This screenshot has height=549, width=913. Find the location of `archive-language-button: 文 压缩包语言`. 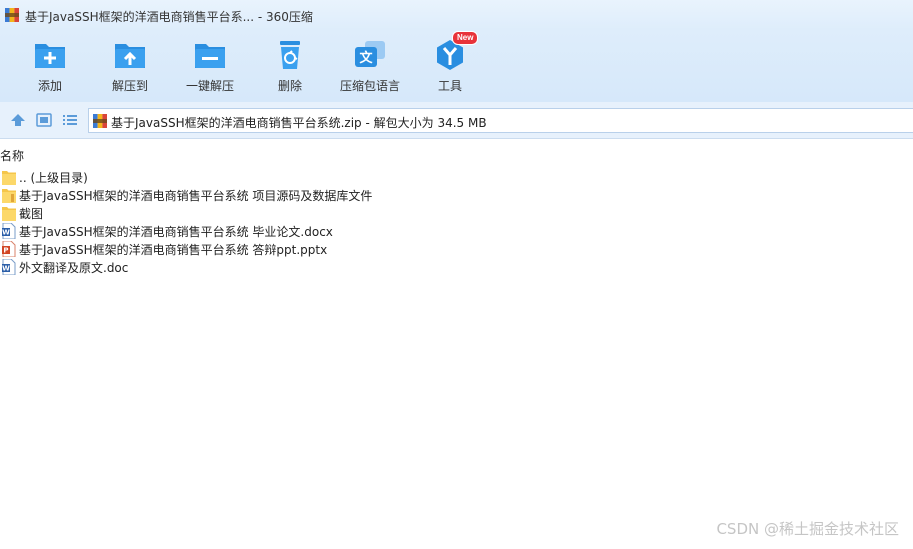

archive-language-button: 文 压缩包语言 is located at coordinates (370, 66).